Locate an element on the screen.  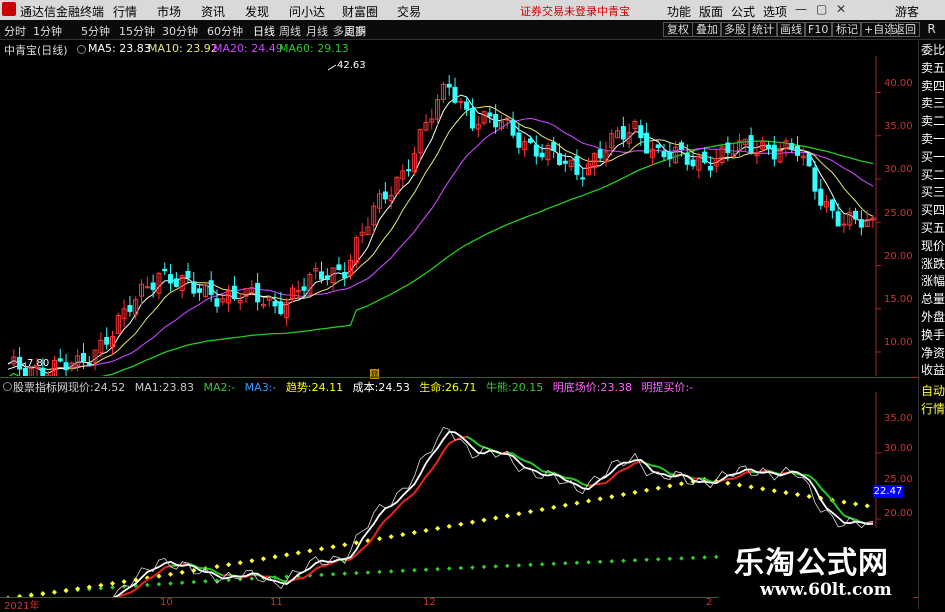
quote-field-label: 涨幅 is located at coordinates (932, 281).